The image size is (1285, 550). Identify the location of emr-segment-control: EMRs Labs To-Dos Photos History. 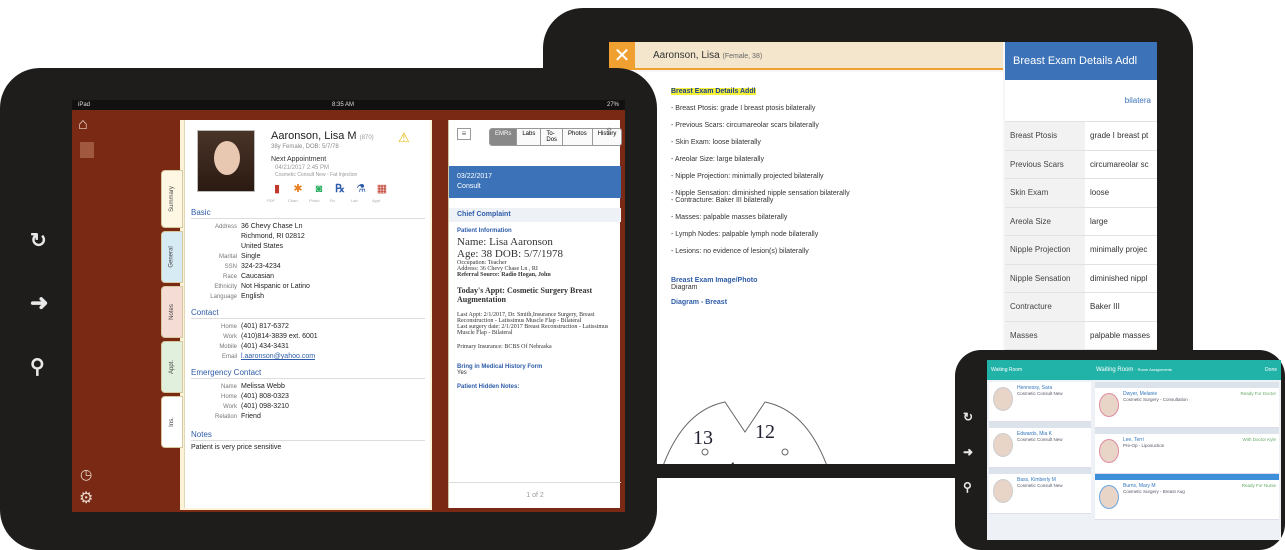
(556, 137).